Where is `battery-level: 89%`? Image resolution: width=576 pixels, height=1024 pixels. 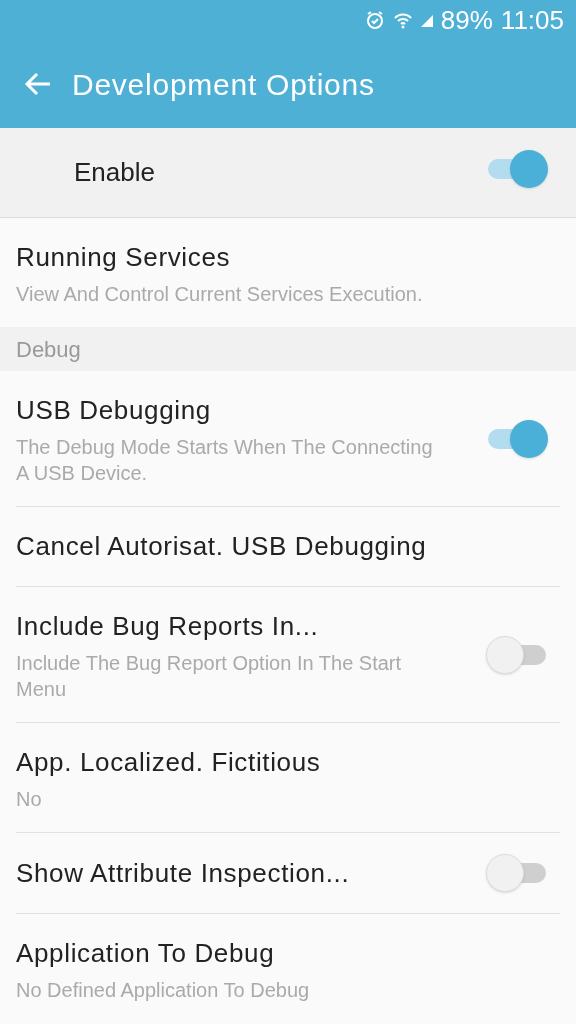 battery-level: 89% is located at coordinates (466, 20).